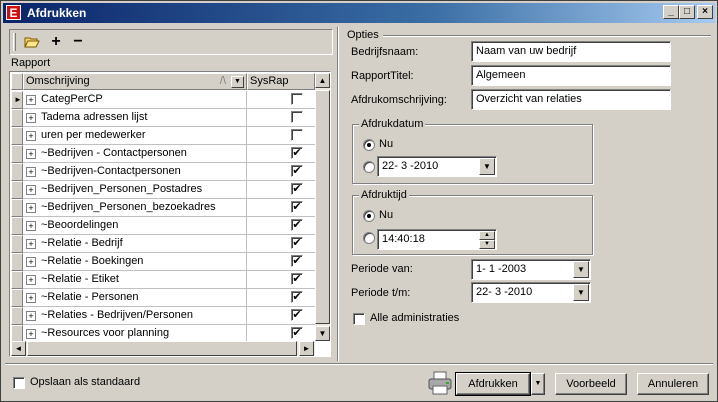 Image resolution: width=718 pixels, height=402 pixels. I want to click on periode-tm-date-picker: 22- 3 -2010 ▼, so click(531, 292).